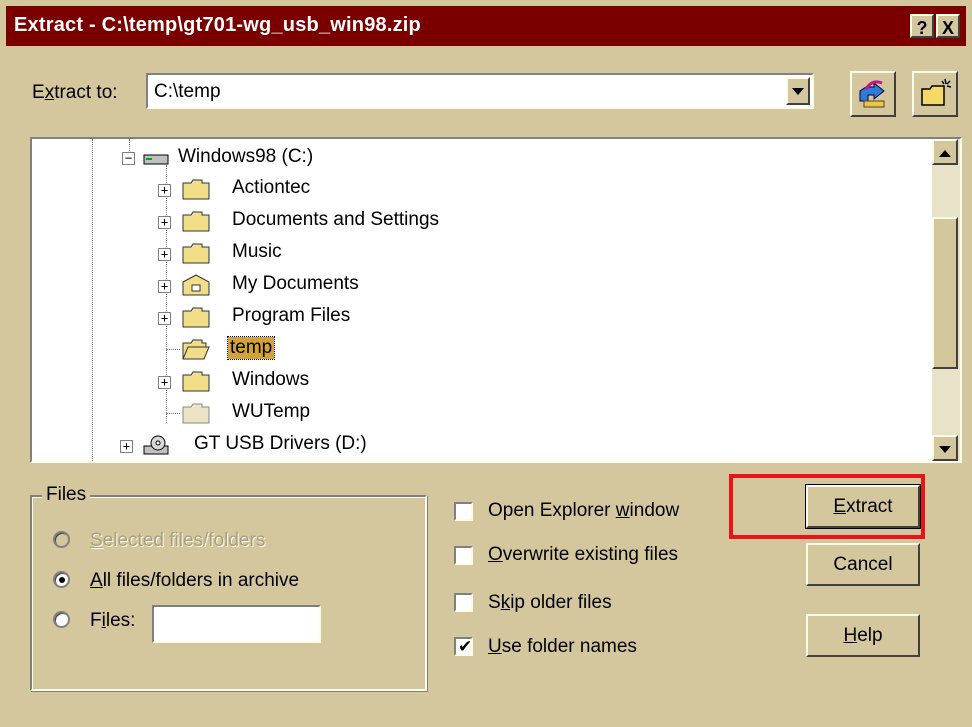  I want to click on skip-older-checkbox, so click(463, 602).